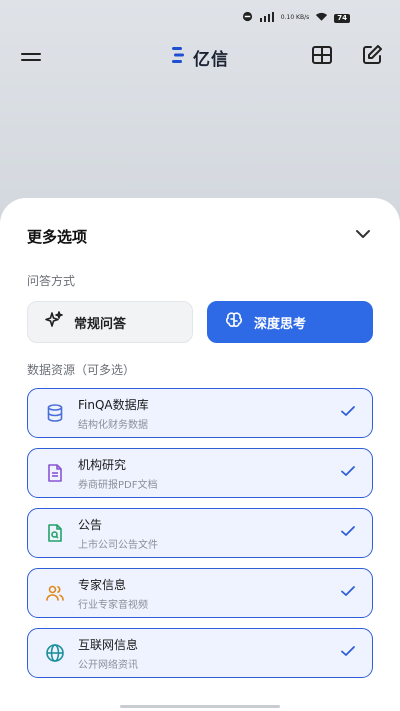 The image size is (400, 711). Describe the element at coordinates (118, 485) in the screenshot. I see `source-desc: 券商研报PDF文档` at that location.